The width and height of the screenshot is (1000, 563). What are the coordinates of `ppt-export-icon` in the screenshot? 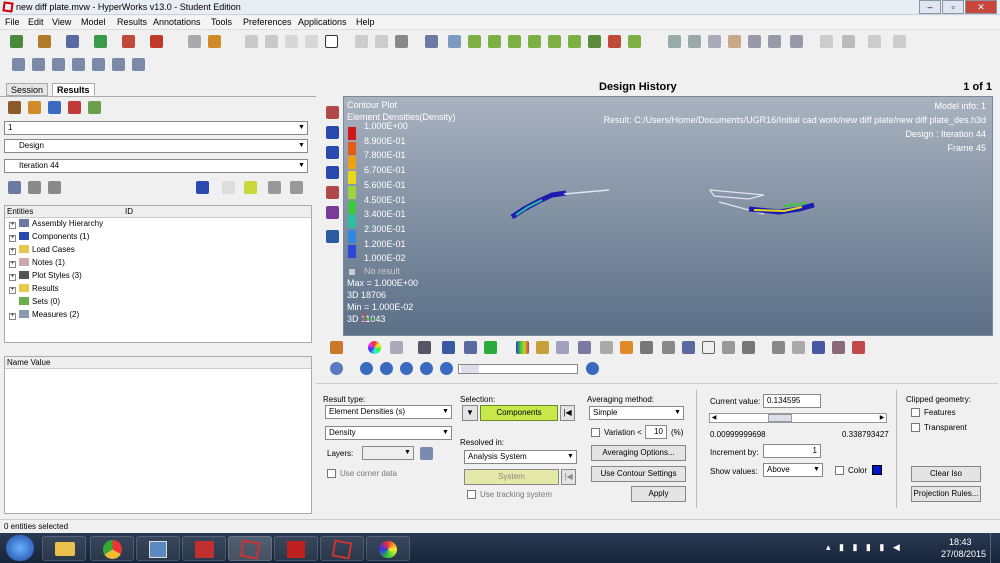 It's located at (156, 41).